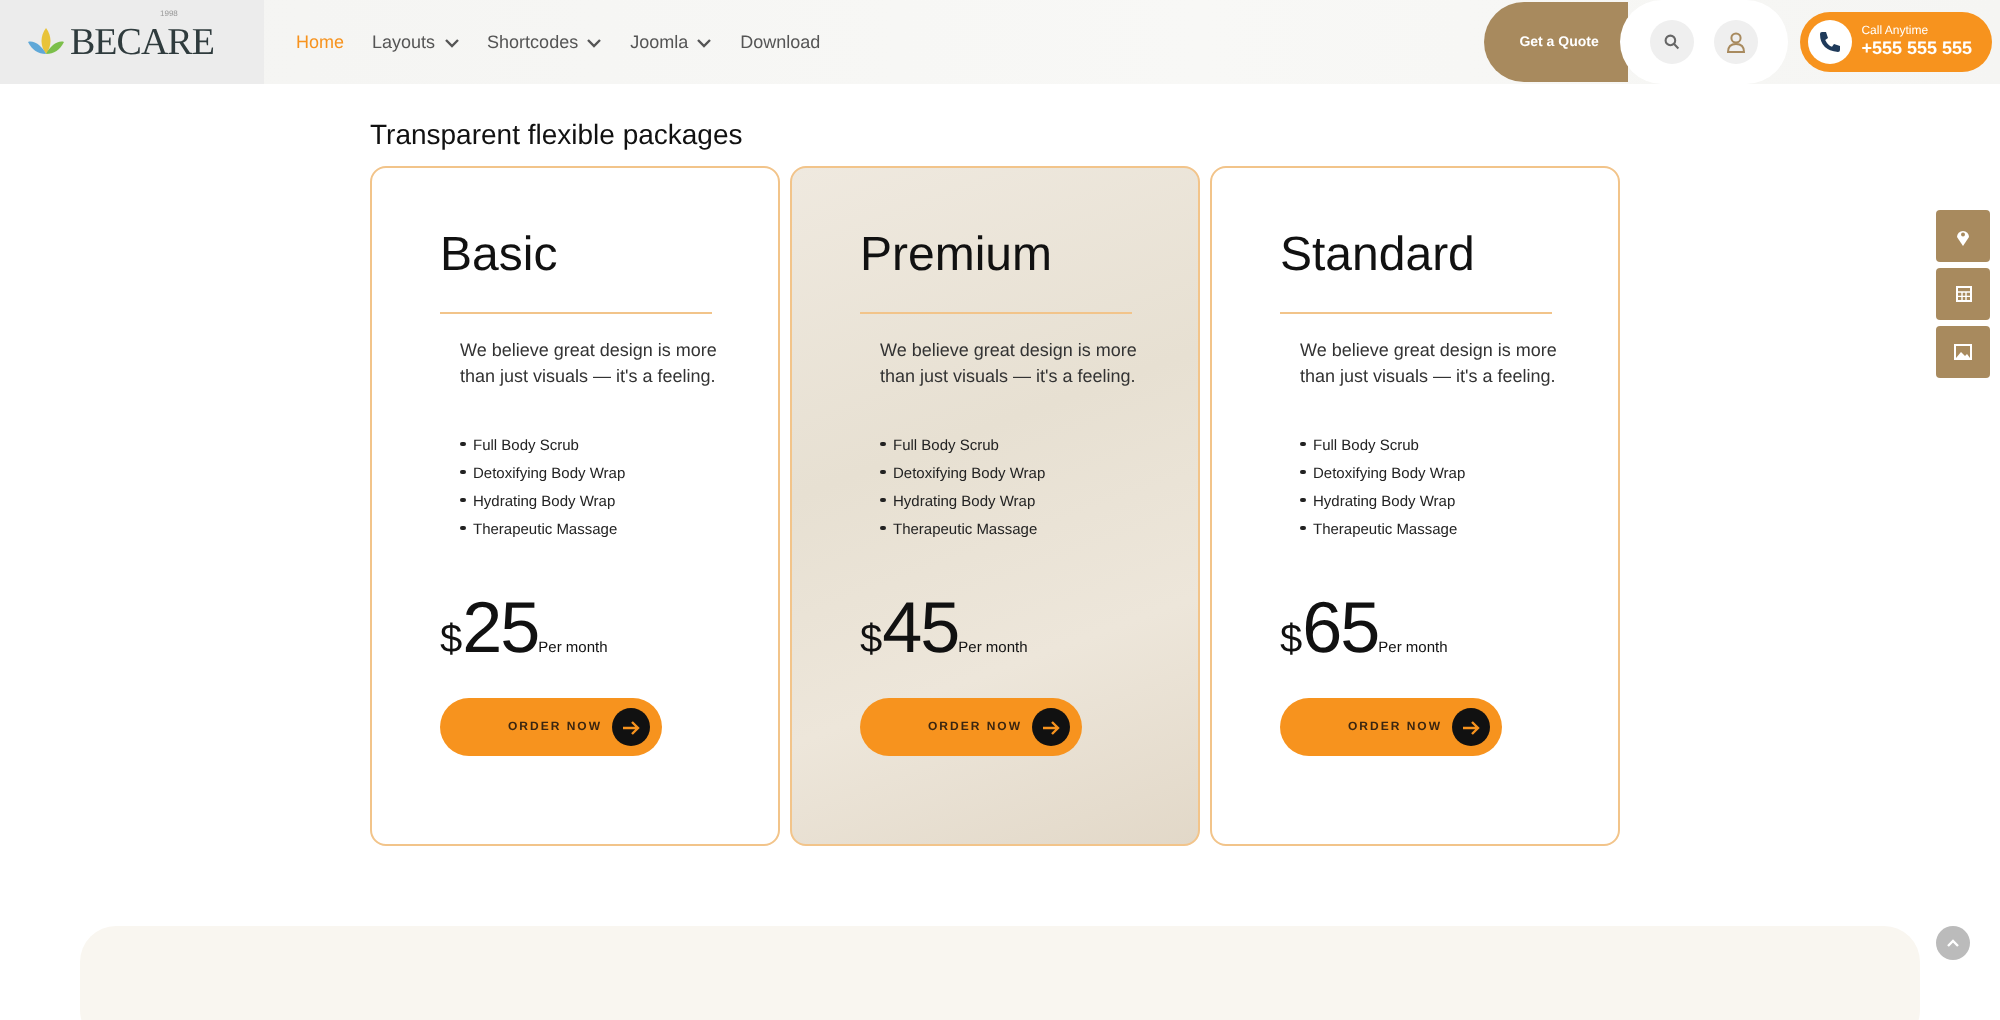 The image size is (2000, 1020). I want to click on logo-text: BECARE, so click(142, 42).